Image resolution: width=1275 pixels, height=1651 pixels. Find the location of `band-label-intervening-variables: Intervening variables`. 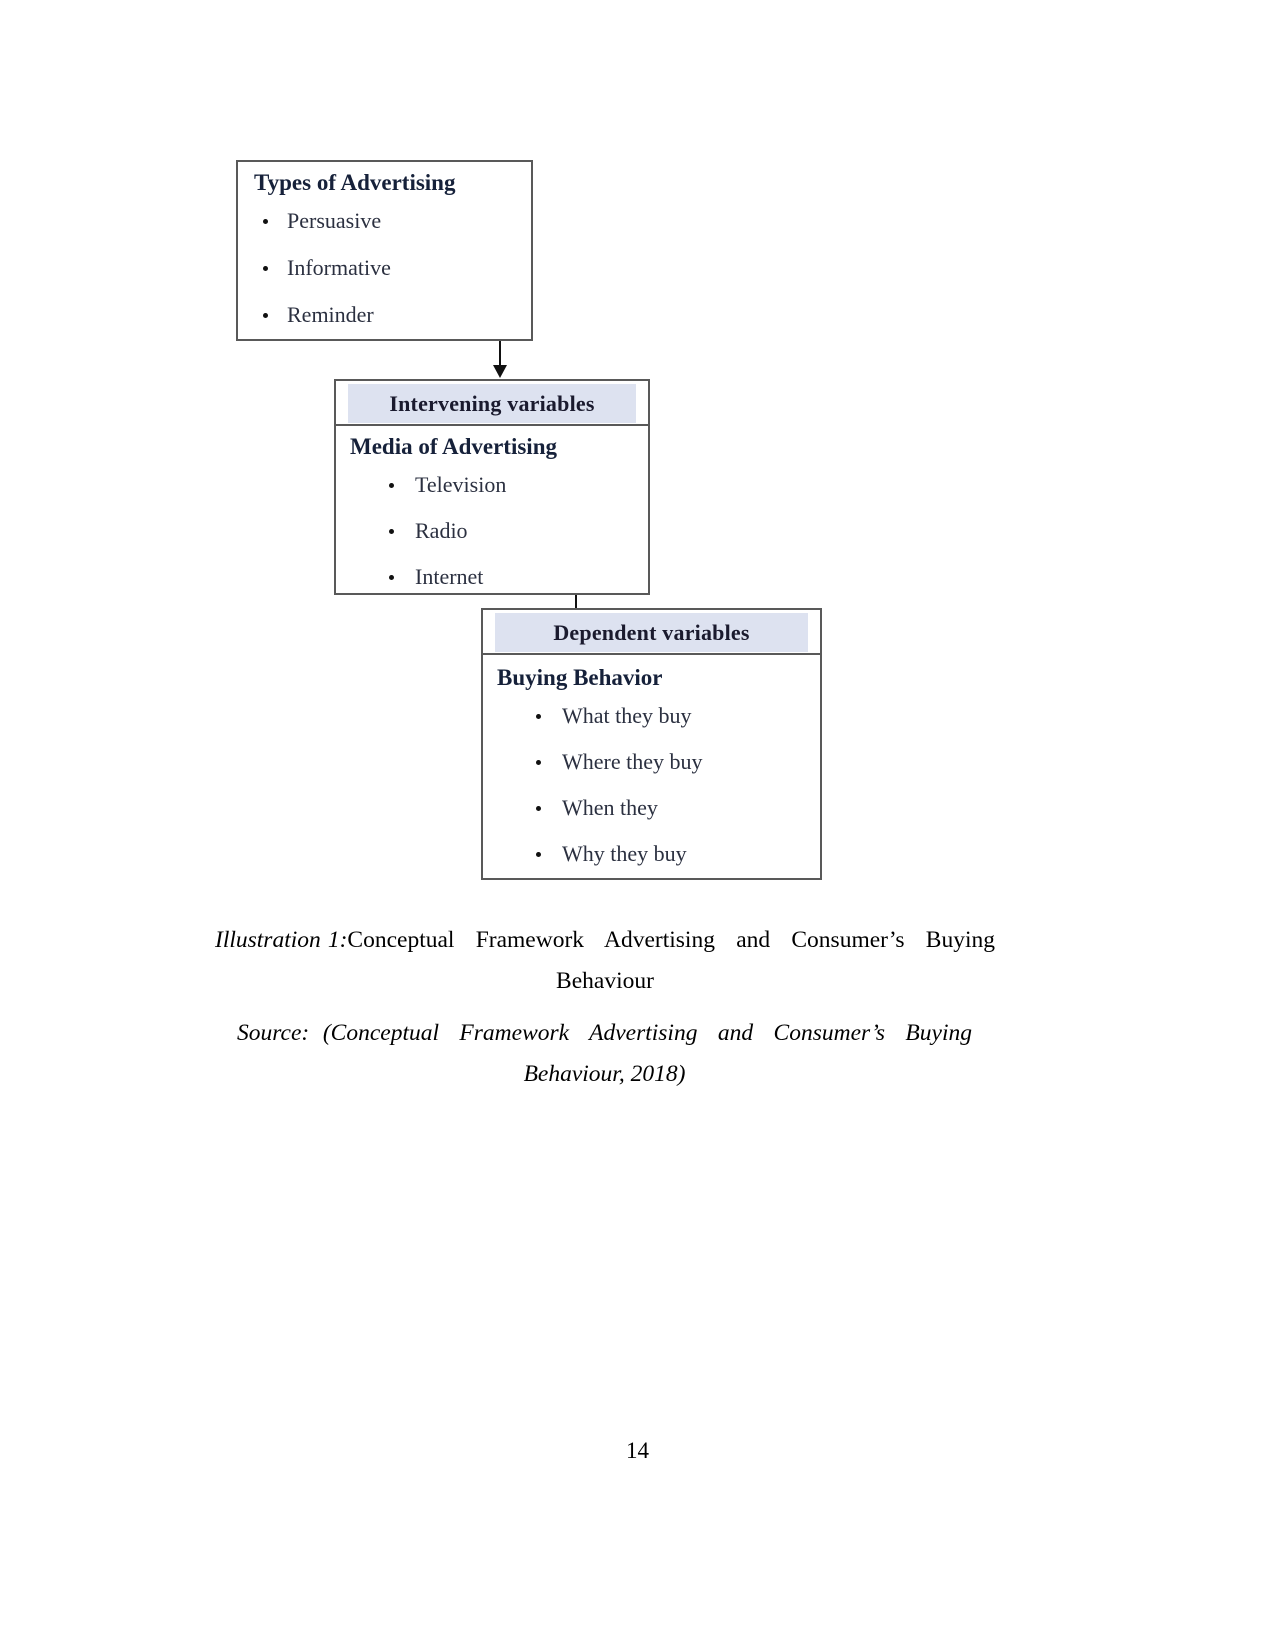

band-label-intervening-variables: Intervening variables is located at coordinates (492, 403).